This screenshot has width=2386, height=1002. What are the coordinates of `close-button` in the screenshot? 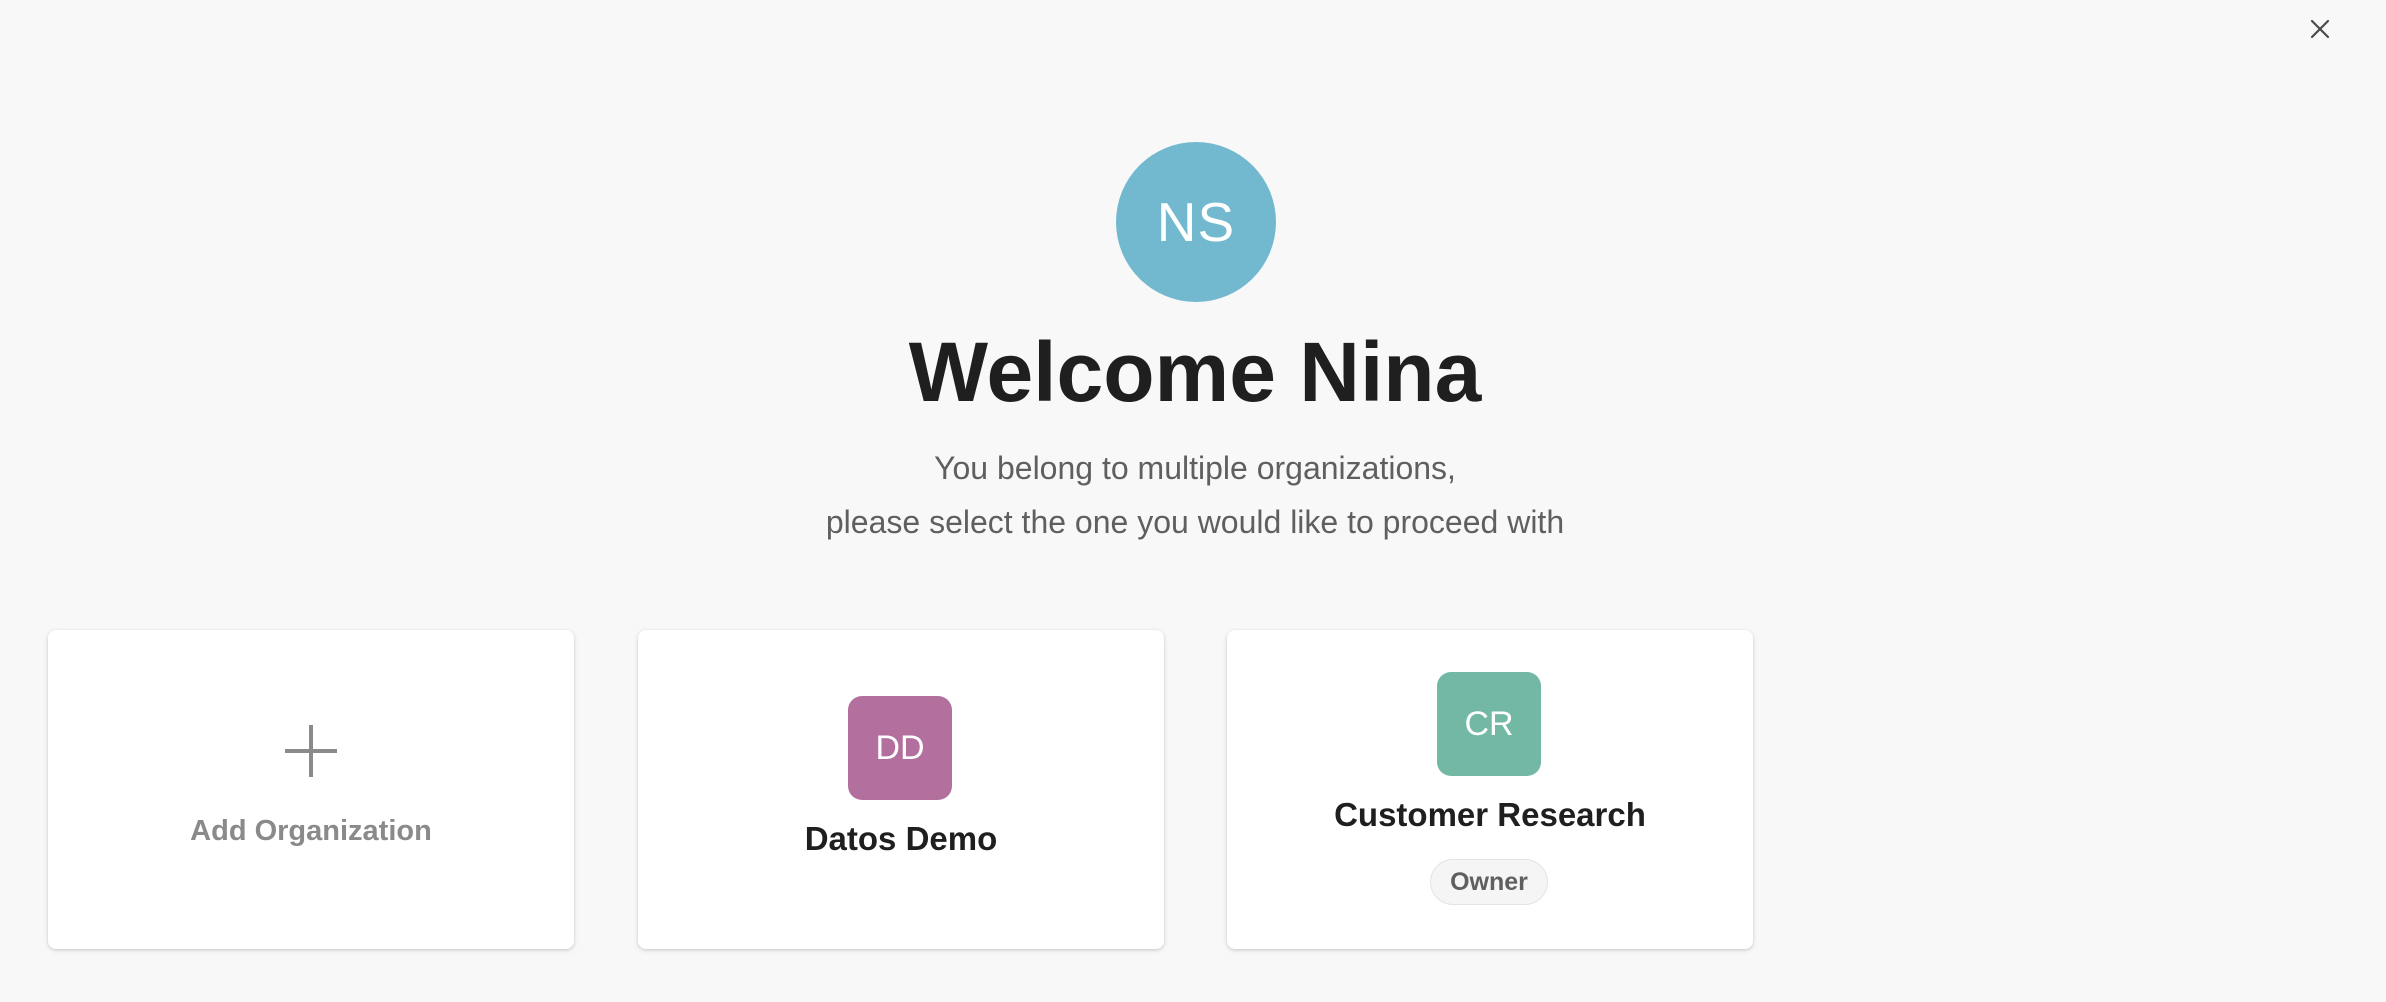 It's located at (2320, 29).